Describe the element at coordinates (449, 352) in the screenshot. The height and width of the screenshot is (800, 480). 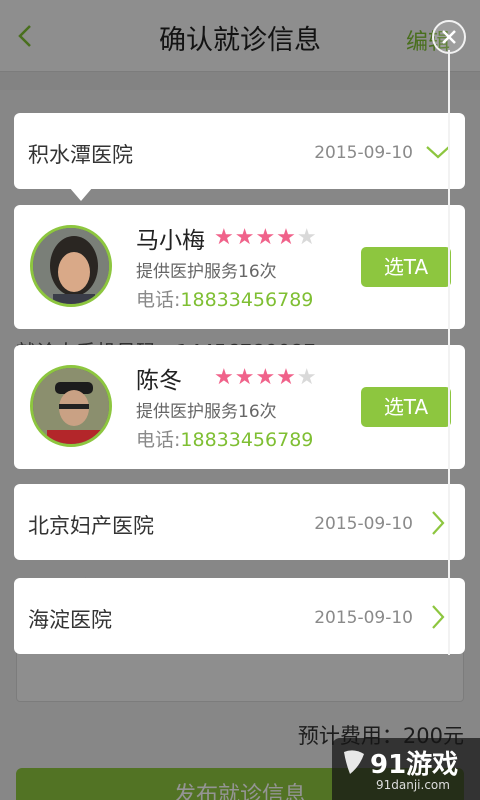
I see `close-connector-line` at that location.